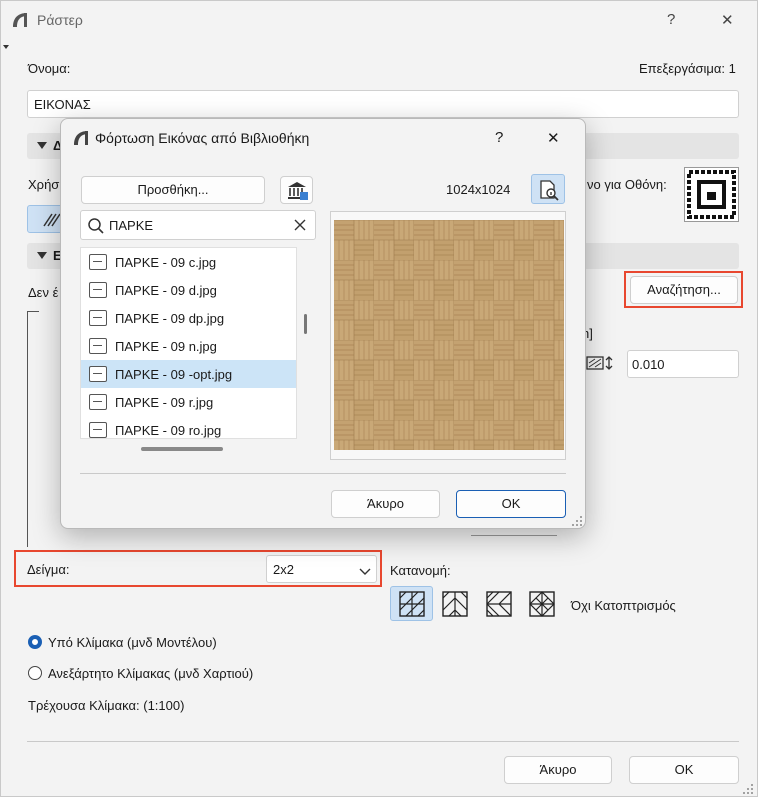 The image size is (758, 797). I want to click on dialog-cancel-button: Άκυρο, so click(385, 504).